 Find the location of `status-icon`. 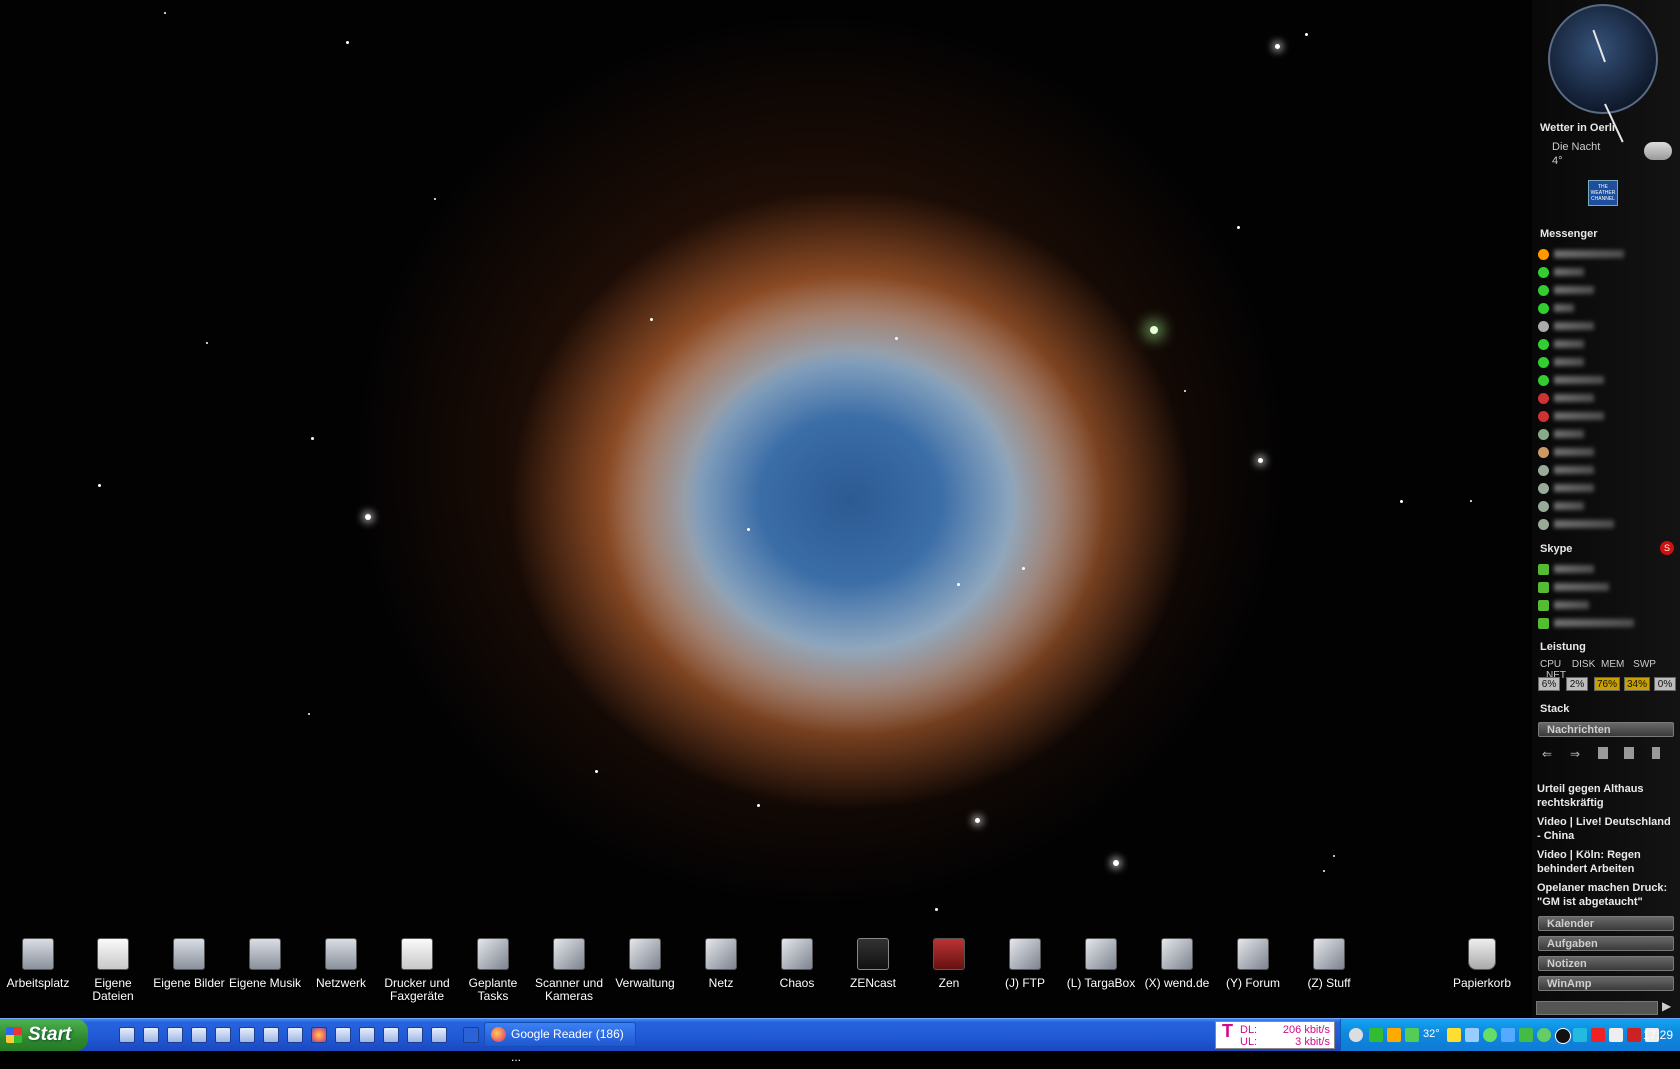

status-icon is located at coordinates (1543, 344).